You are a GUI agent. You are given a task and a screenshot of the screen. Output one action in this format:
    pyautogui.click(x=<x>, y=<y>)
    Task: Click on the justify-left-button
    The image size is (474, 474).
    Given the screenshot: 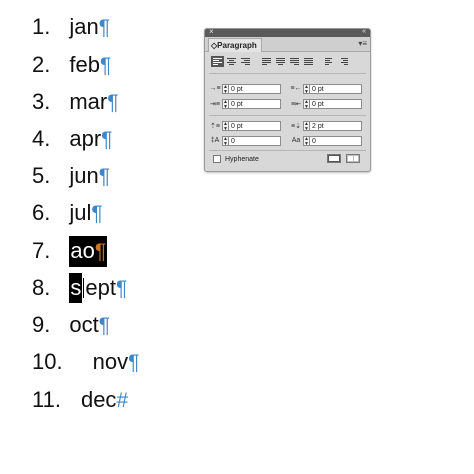 What is the action you would take?
    pyautogui.click(x=266, y=61)
    